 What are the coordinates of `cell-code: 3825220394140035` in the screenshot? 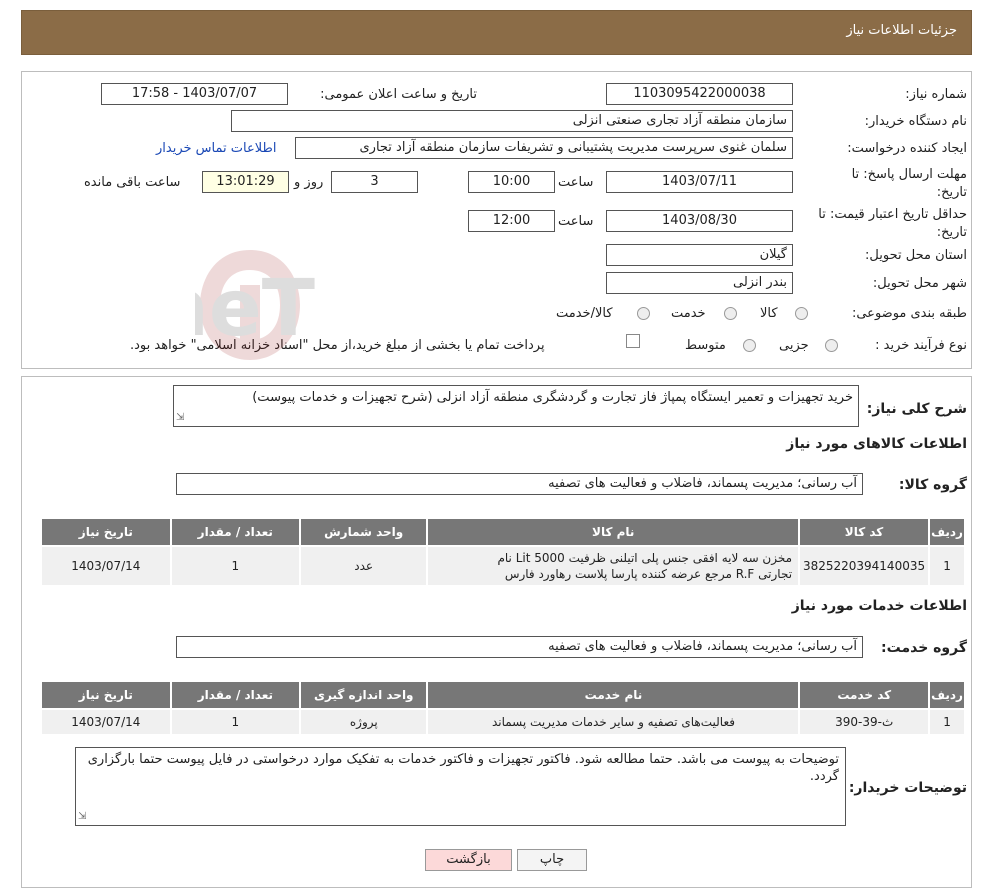 It's located at (864, 566).